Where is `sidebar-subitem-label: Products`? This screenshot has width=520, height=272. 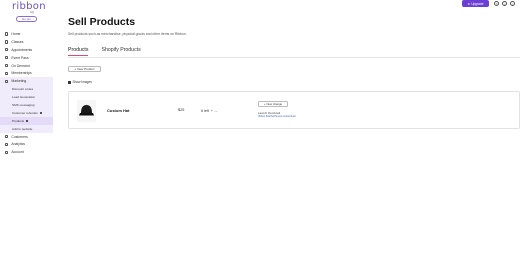 sidebar-subitem-label: Products is located at coordinates (18, 120).